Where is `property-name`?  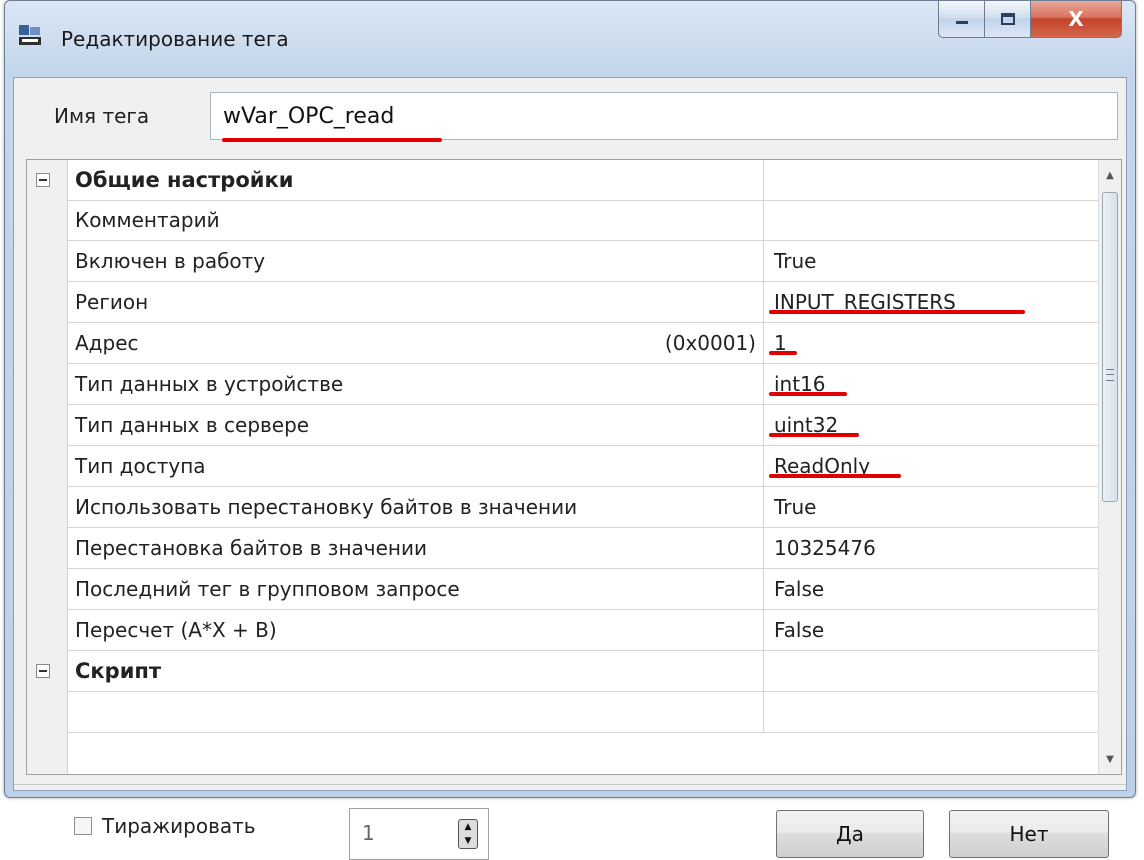
property-name is located at coordinates (415, 712).